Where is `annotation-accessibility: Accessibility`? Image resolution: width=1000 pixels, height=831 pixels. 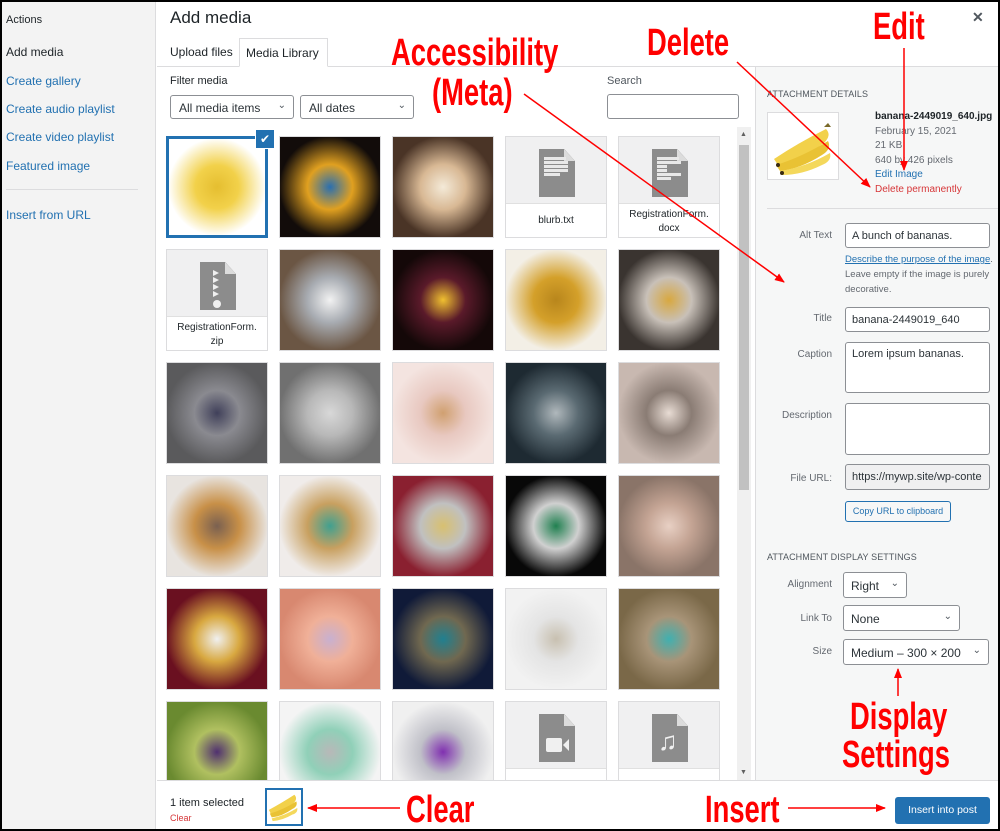 annotation-accessibility: Accessibility is located at coordinates (475, 53).